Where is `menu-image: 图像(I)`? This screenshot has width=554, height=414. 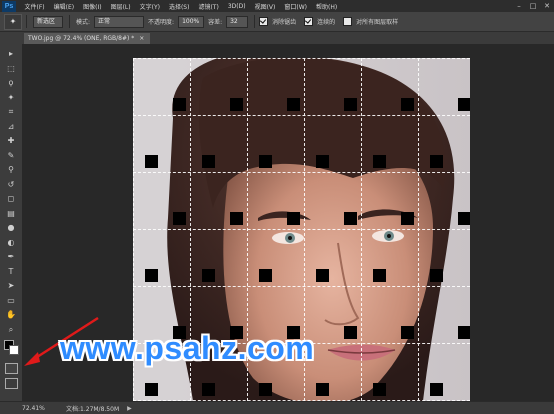
menu-image: 图像(I) is located at coordinates (92, 6).